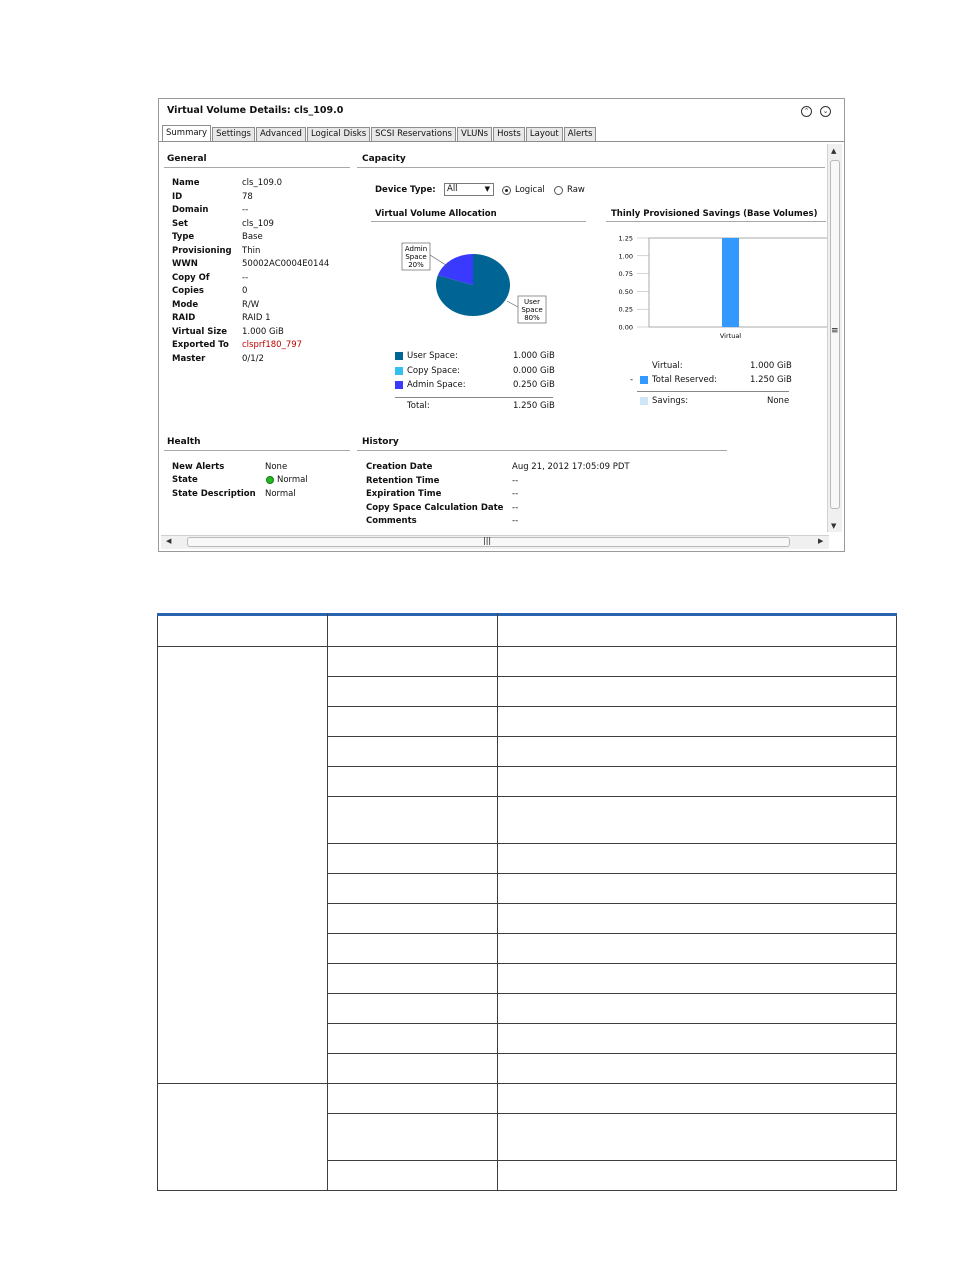  I want to click on general-row-label: RAID, so click(184, 318).